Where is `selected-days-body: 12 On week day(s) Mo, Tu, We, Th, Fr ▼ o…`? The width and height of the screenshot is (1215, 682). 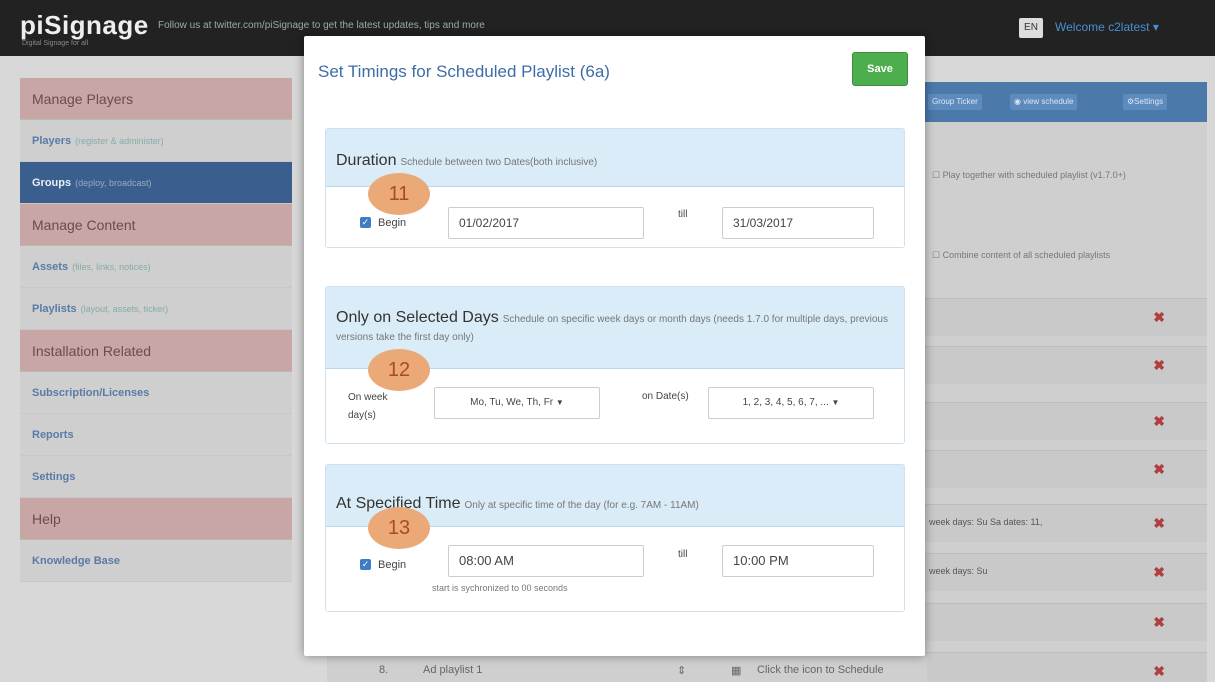
selected-days-body: 12 On week day(s) Mo, Tu, We, Th, Fr ▼ o… is located at coordinates (615, 396).